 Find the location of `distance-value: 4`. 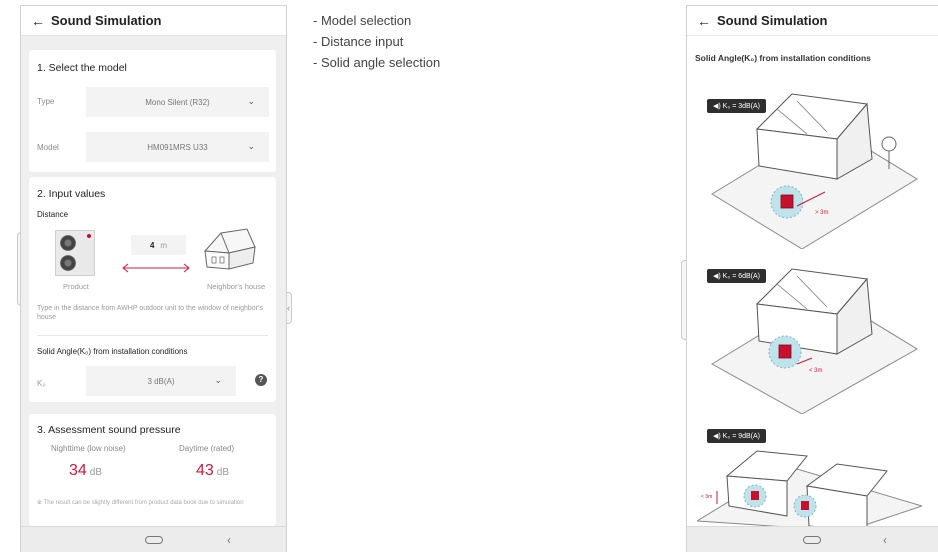

distance-value: 4 is located at coordinates (152, 245).